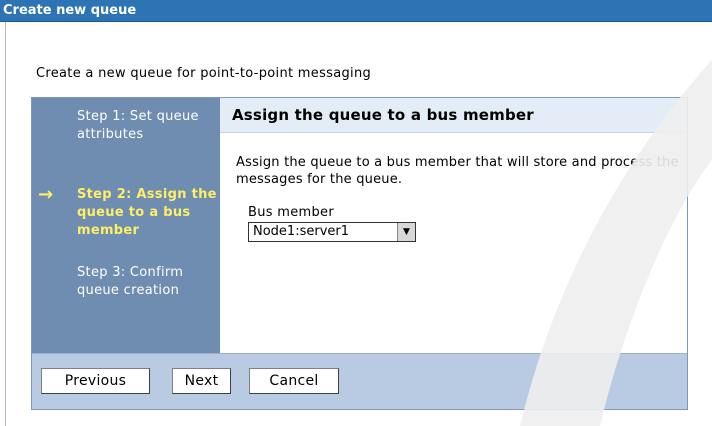  I want to click on cancel-button: Cancel, so click(294, 381).